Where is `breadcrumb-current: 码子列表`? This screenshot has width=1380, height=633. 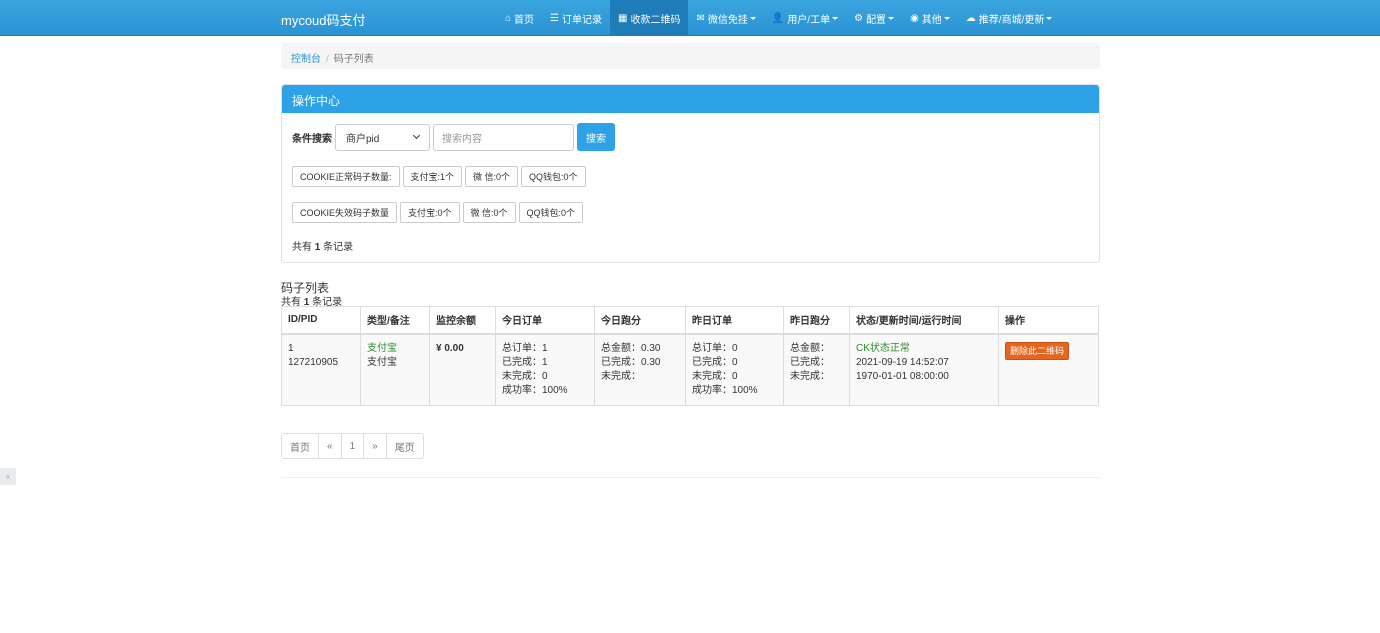
breadcrumb-current: 码子列表 is located at coordinates (353, 59).